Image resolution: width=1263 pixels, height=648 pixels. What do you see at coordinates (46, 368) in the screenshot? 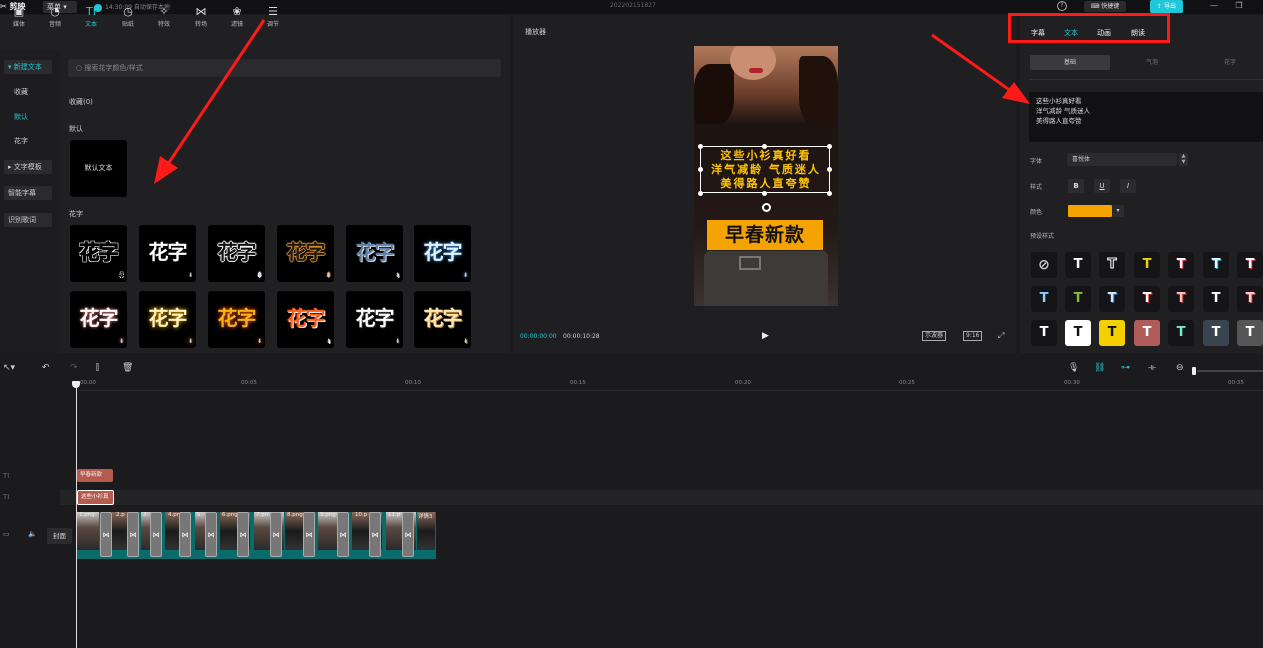
I see `undo-icon: ↶` at bounding box center [46, 368].